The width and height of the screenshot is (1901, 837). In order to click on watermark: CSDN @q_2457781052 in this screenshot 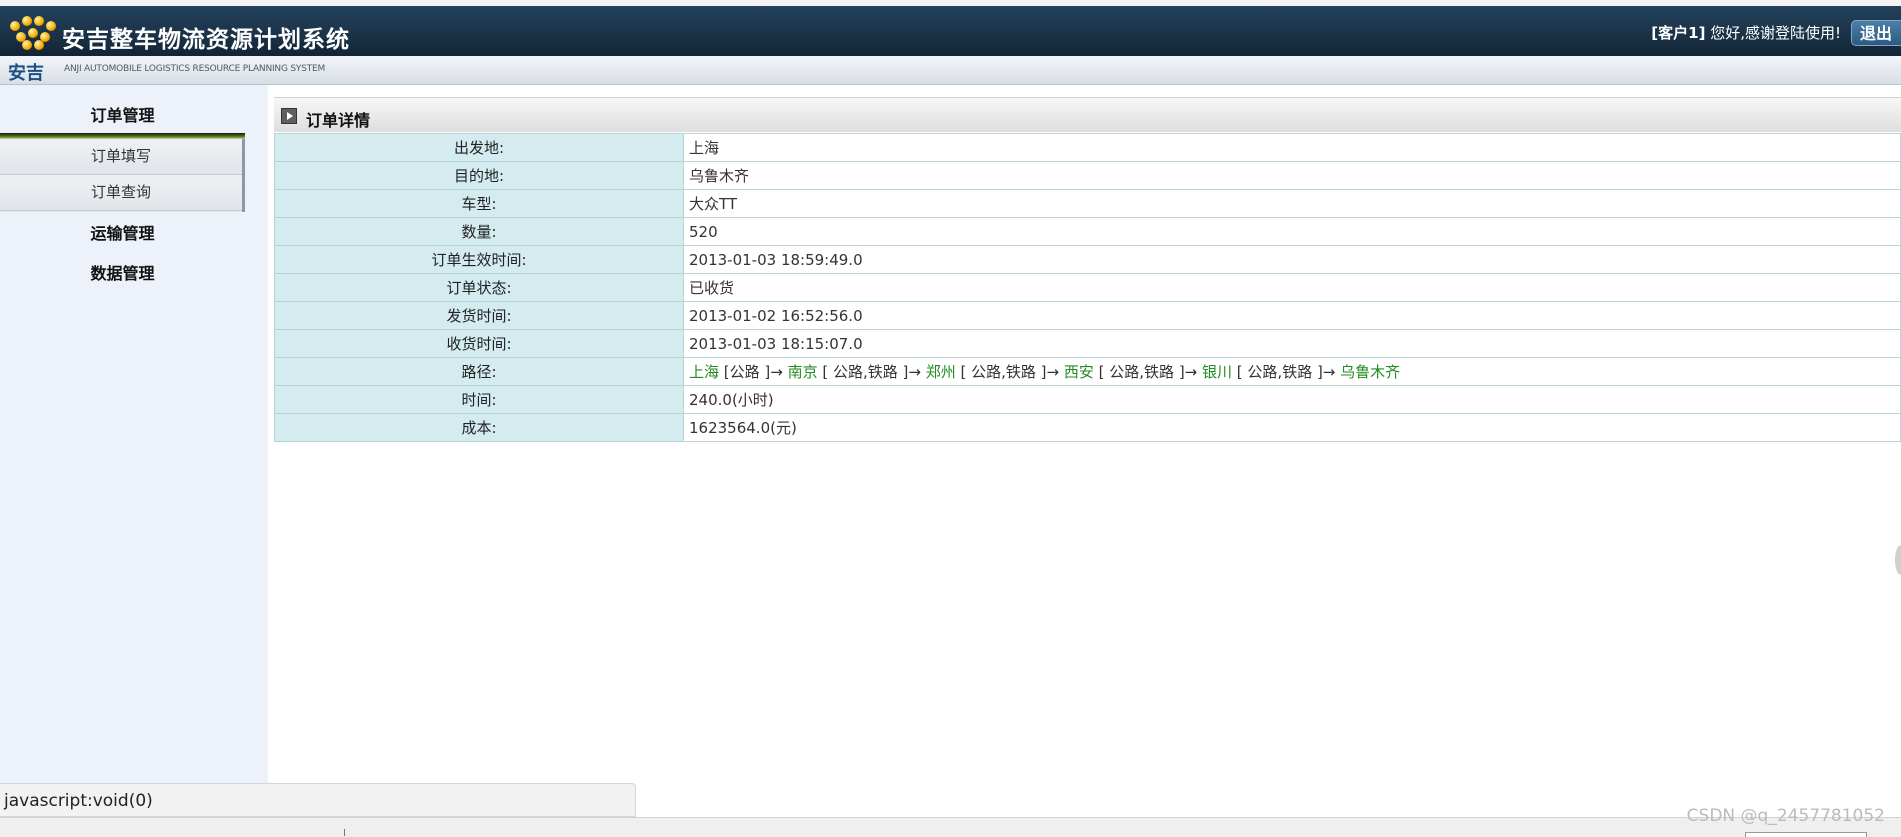, I will do `click(1785, 816)`.